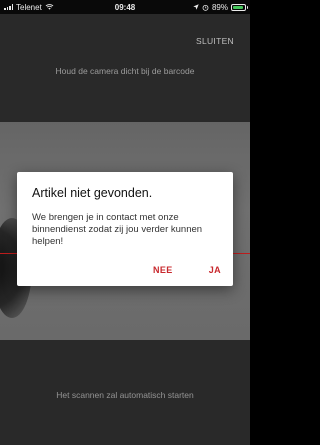 This screenshot has width=320, height=445. I want to click on yes-button: JA, so click(215, 270).